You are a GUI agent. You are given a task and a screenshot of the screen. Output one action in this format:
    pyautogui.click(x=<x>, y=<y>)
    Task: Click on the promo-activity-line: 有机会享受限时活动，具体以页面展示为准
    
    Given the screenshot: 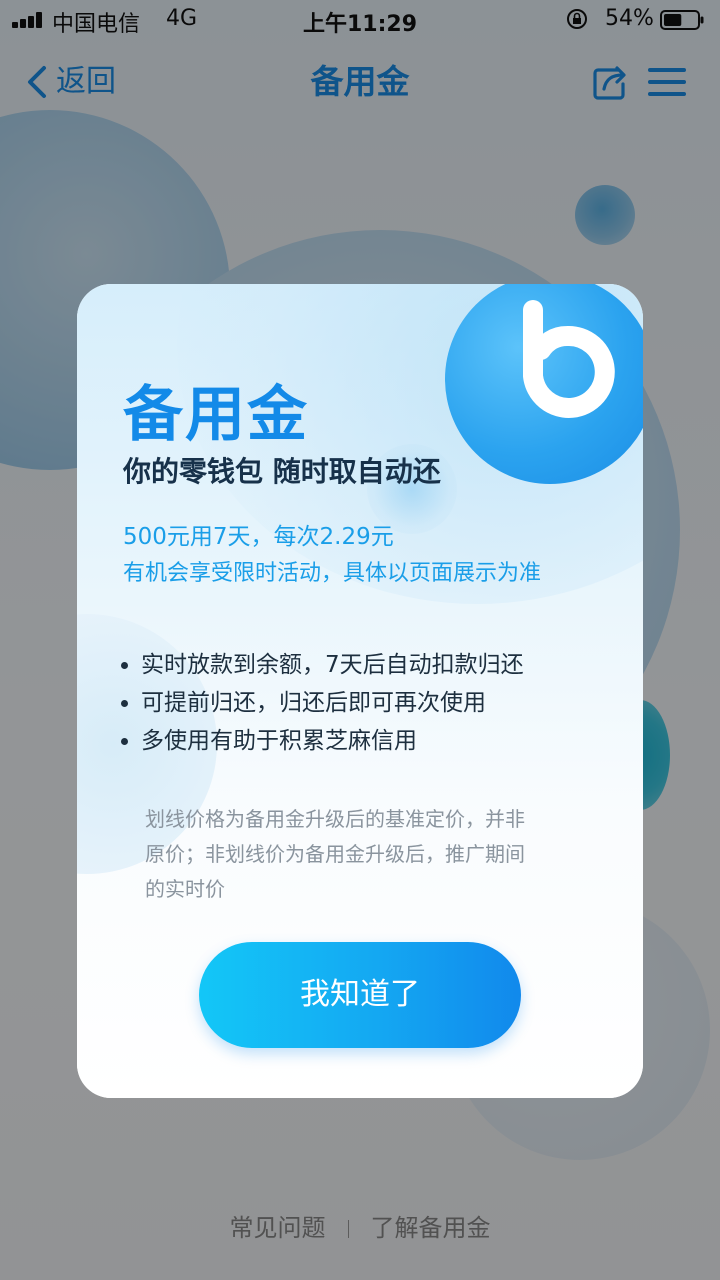 What is the action you would take?
    pyautogui.click(x=332, y=573)
    